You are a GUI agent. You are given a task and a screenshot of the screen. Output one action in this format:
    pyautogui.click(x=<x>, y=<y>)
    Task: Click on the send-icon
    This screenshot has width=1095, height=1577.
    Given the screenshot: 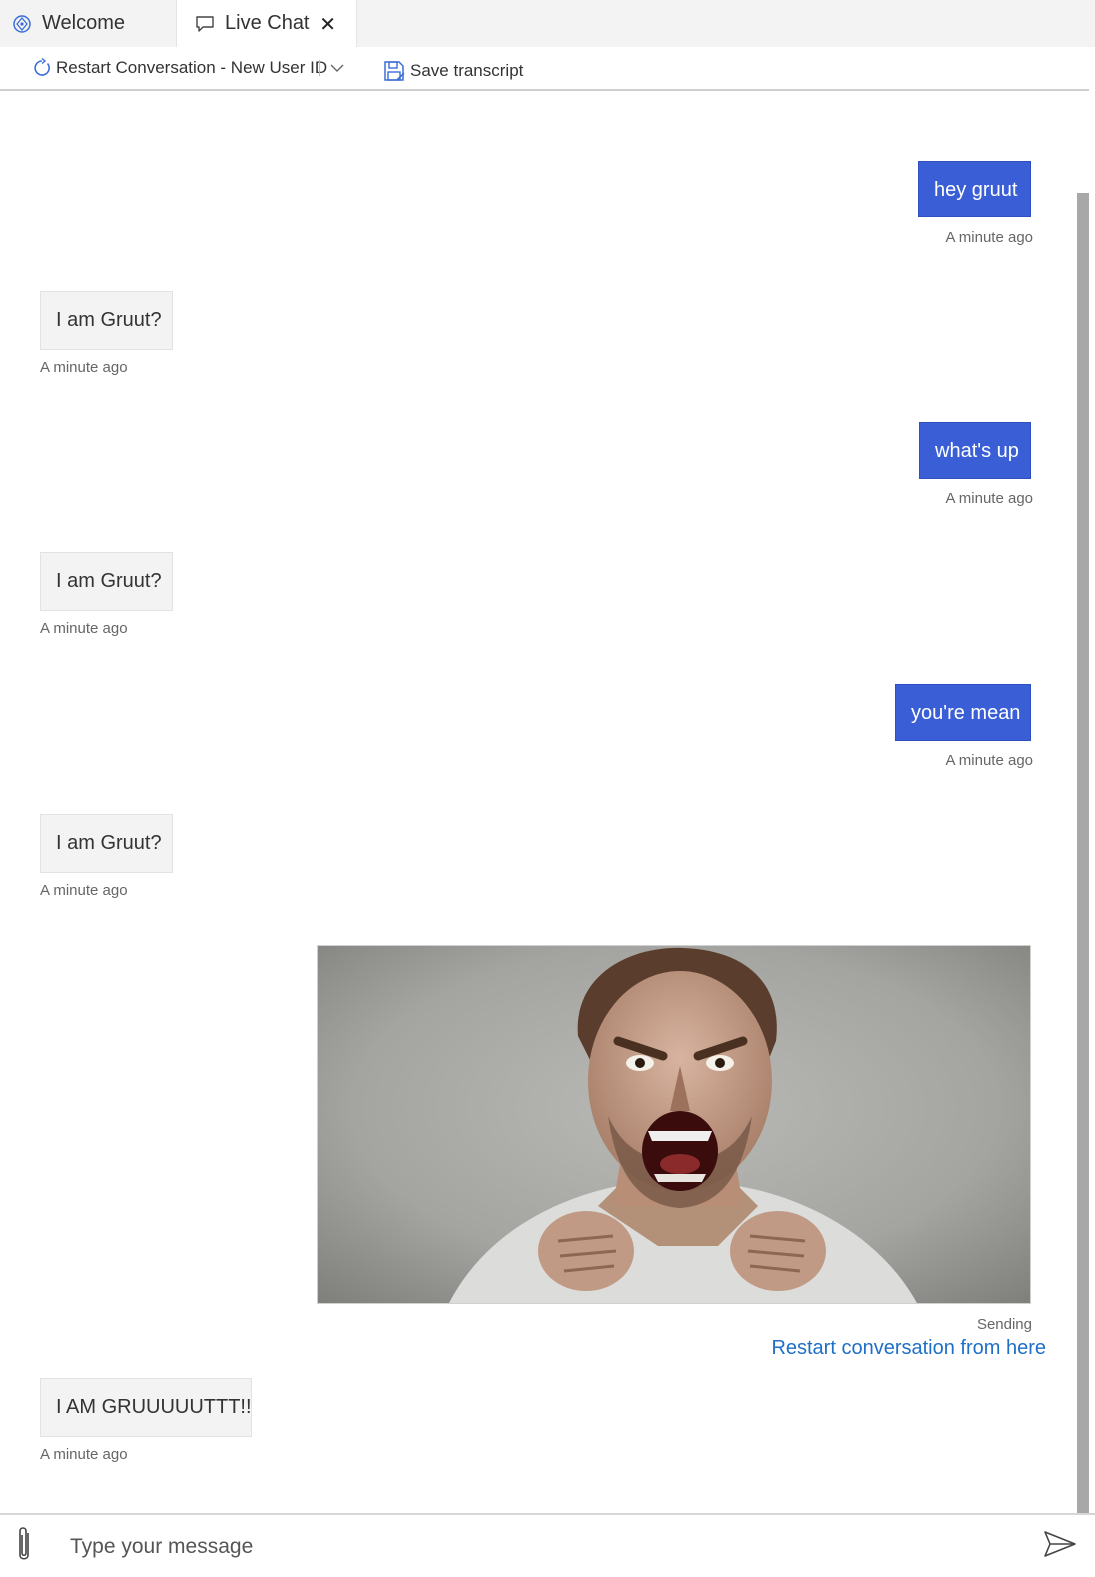 What is the action you would take?
    pyautogui.click(x=1060, y=1544)
    